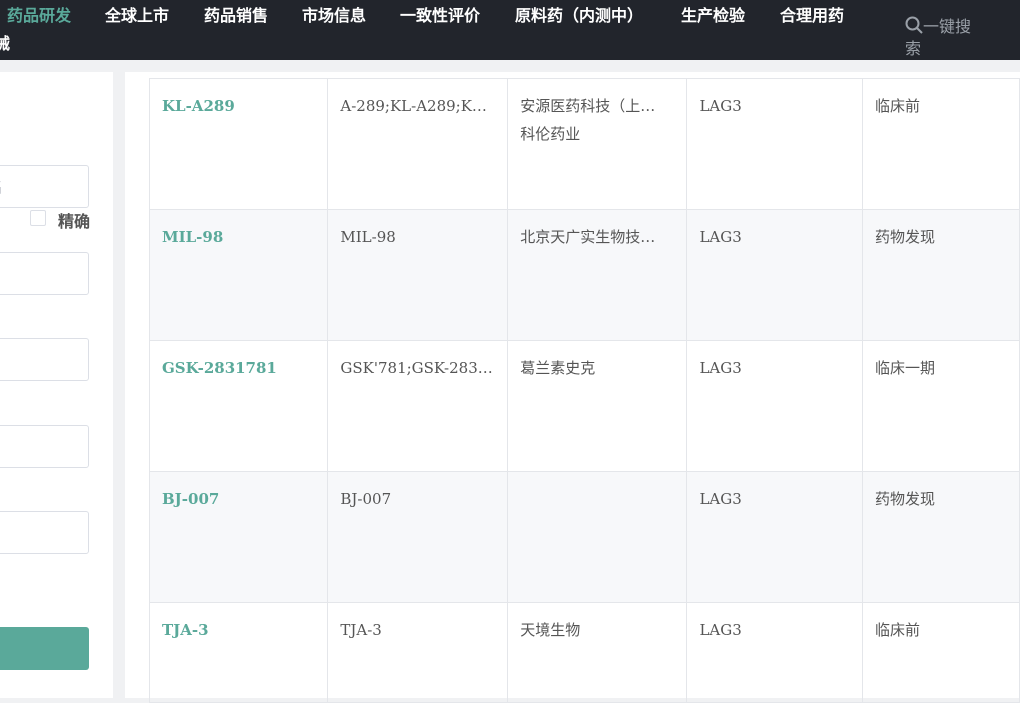 The height and width of the screenshot is (703, 1020). Describe the element at coordinates (940, 406) in the screenshot. I see `stage-cell: 临床一期` at that location.